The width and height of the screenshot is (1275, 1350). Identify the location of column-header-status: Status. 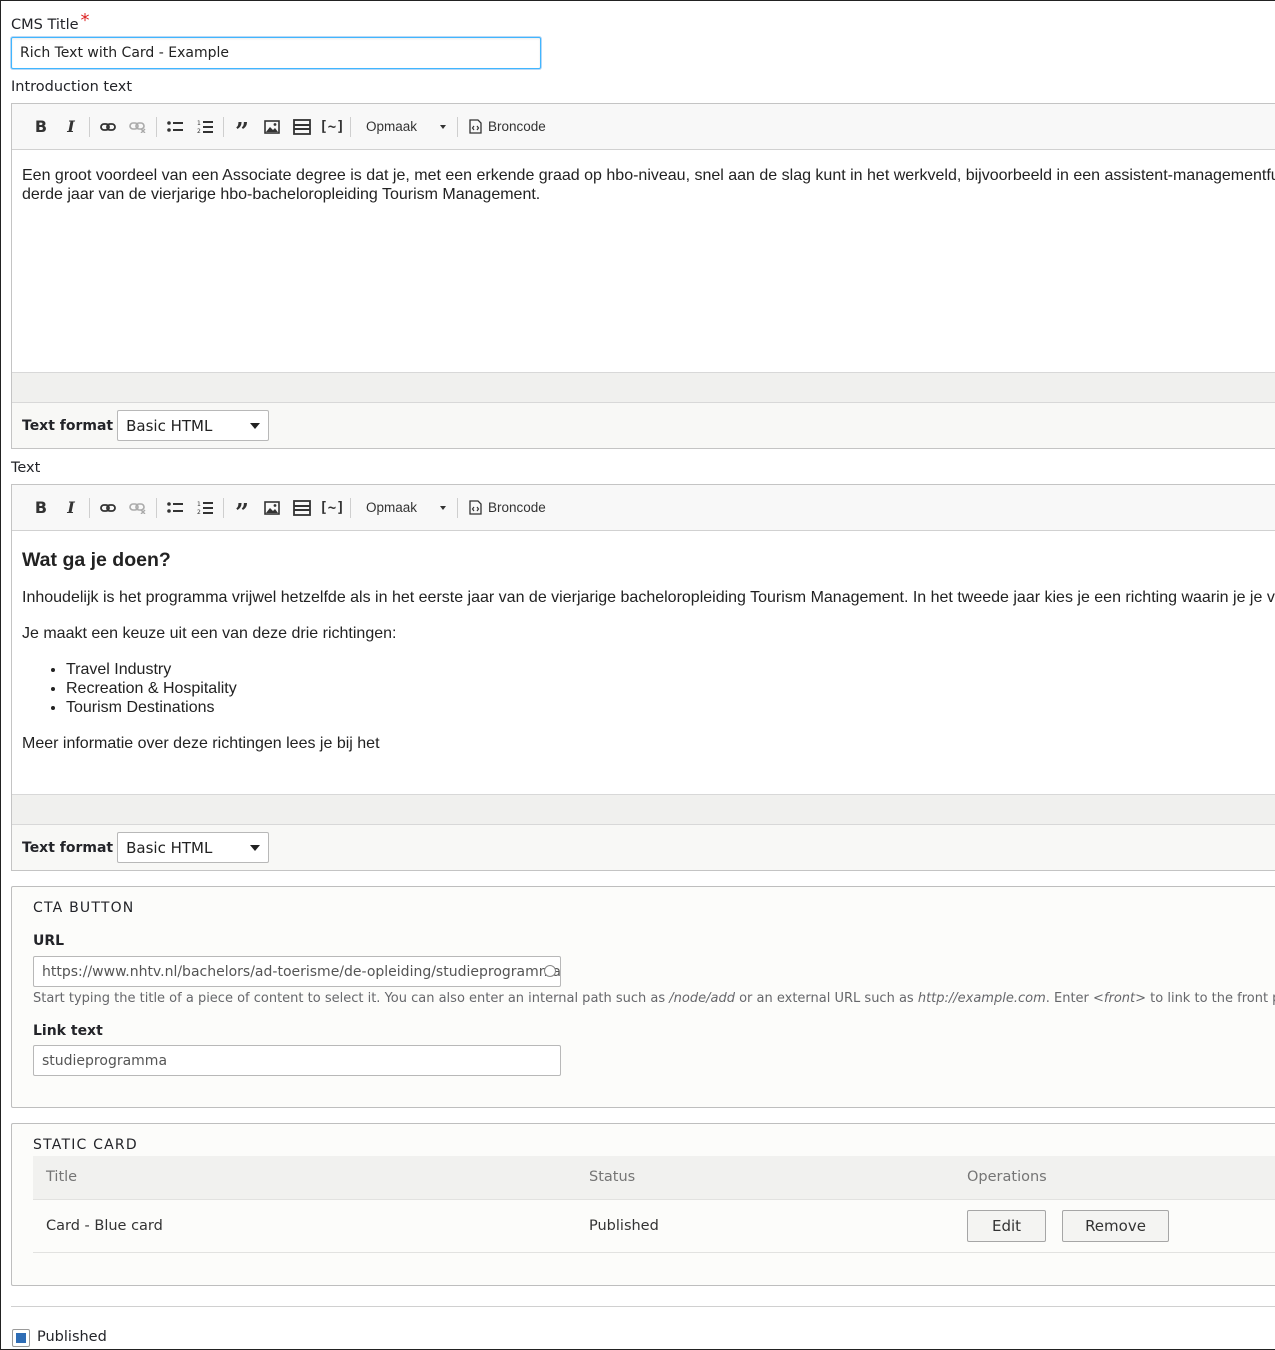
(765, 1178).